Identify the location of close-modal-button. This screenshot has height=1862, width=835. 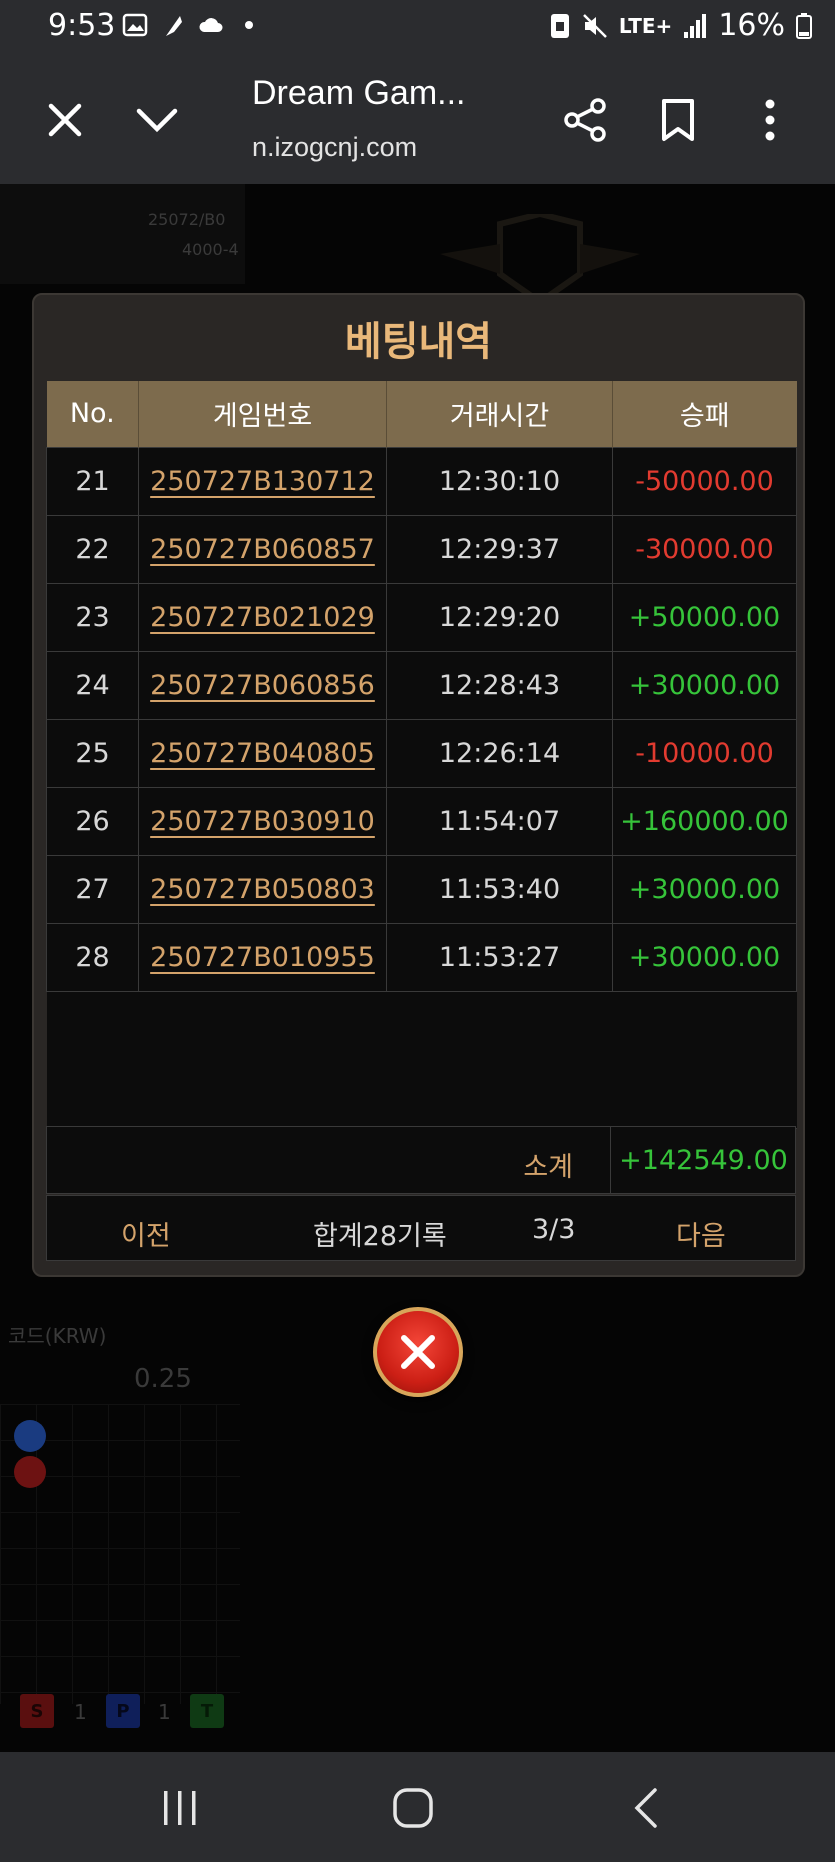
(418, 1352).